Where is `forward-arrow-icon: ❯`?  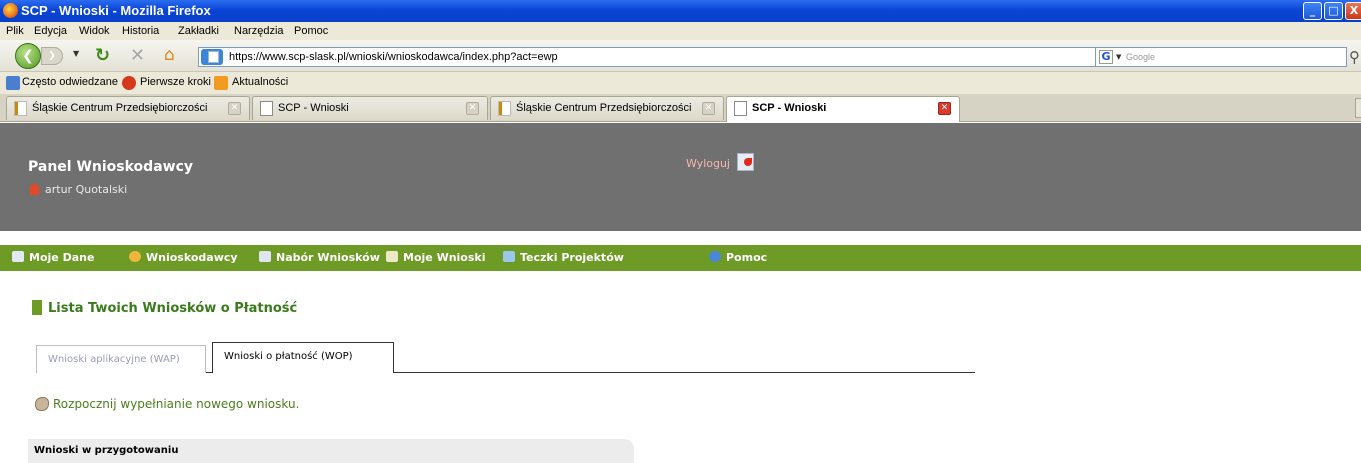 forward-arrow-icon: ❯ is located at coordinates (52, 56).